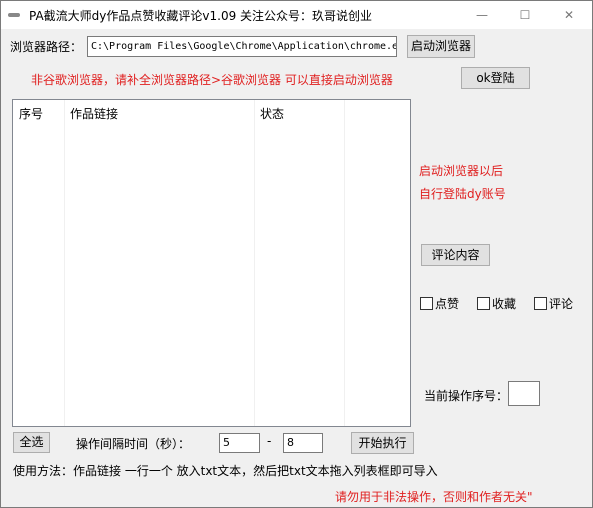  What do you see at coordinates (569, 15) in the screenshot?
I see `close-button: ✕` at bounding box center [569, 15].